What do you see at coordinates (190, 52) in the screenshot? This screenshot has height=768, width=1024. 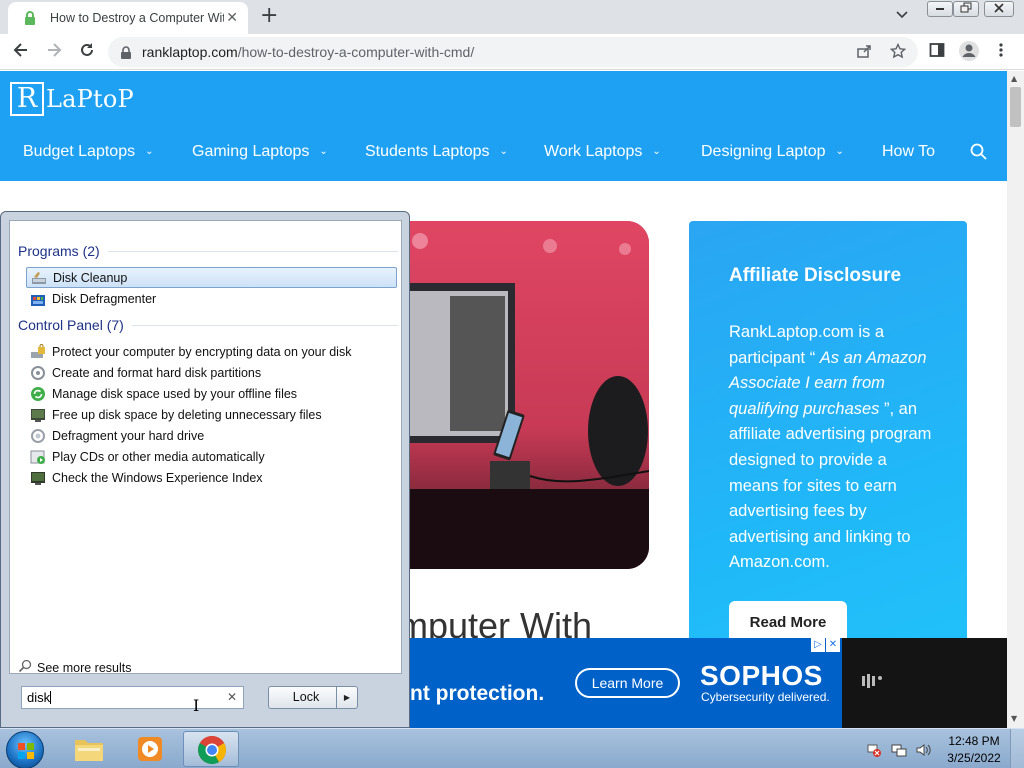 I see `url-host: ranklaptop.com` at bounding box center [190, 52].